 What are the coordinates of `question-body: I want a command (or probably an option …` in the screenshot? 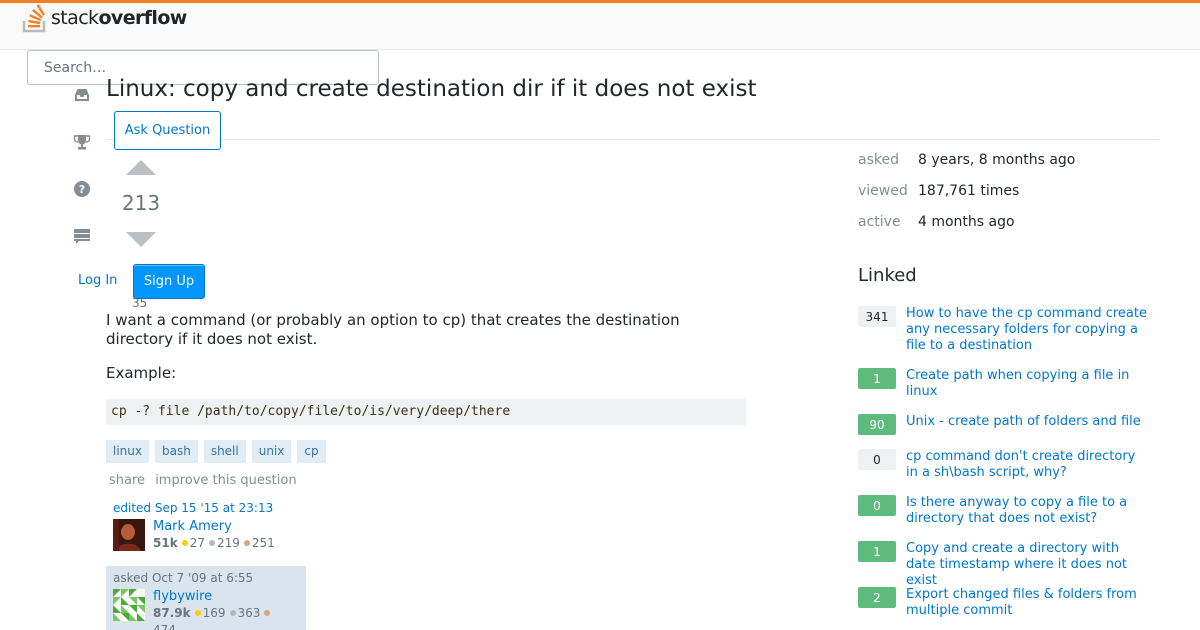 It's located at (416, 354).